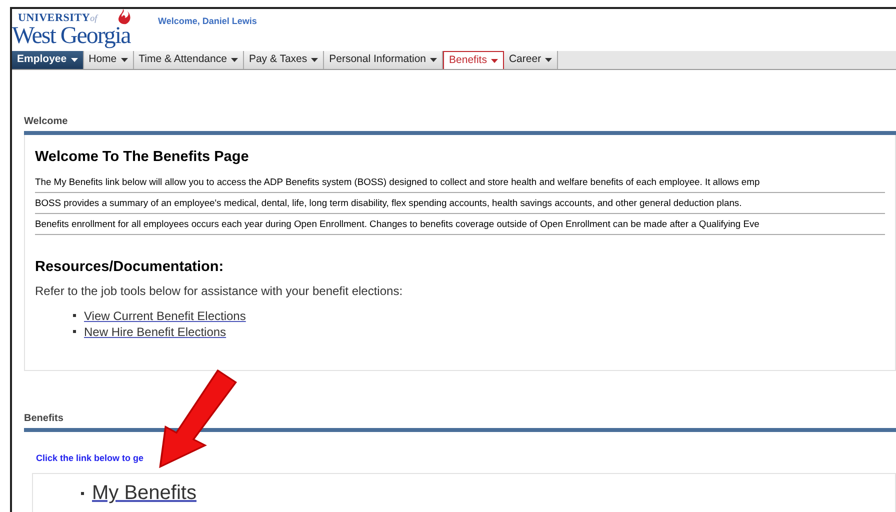  I want to click on paragraph: Benefits enrollment for all employees occurs each year during Open Enrollment. Changes to benefits coverage outside of Open Enrollment can be made after a Qualifying Eve, so click(460, 225).